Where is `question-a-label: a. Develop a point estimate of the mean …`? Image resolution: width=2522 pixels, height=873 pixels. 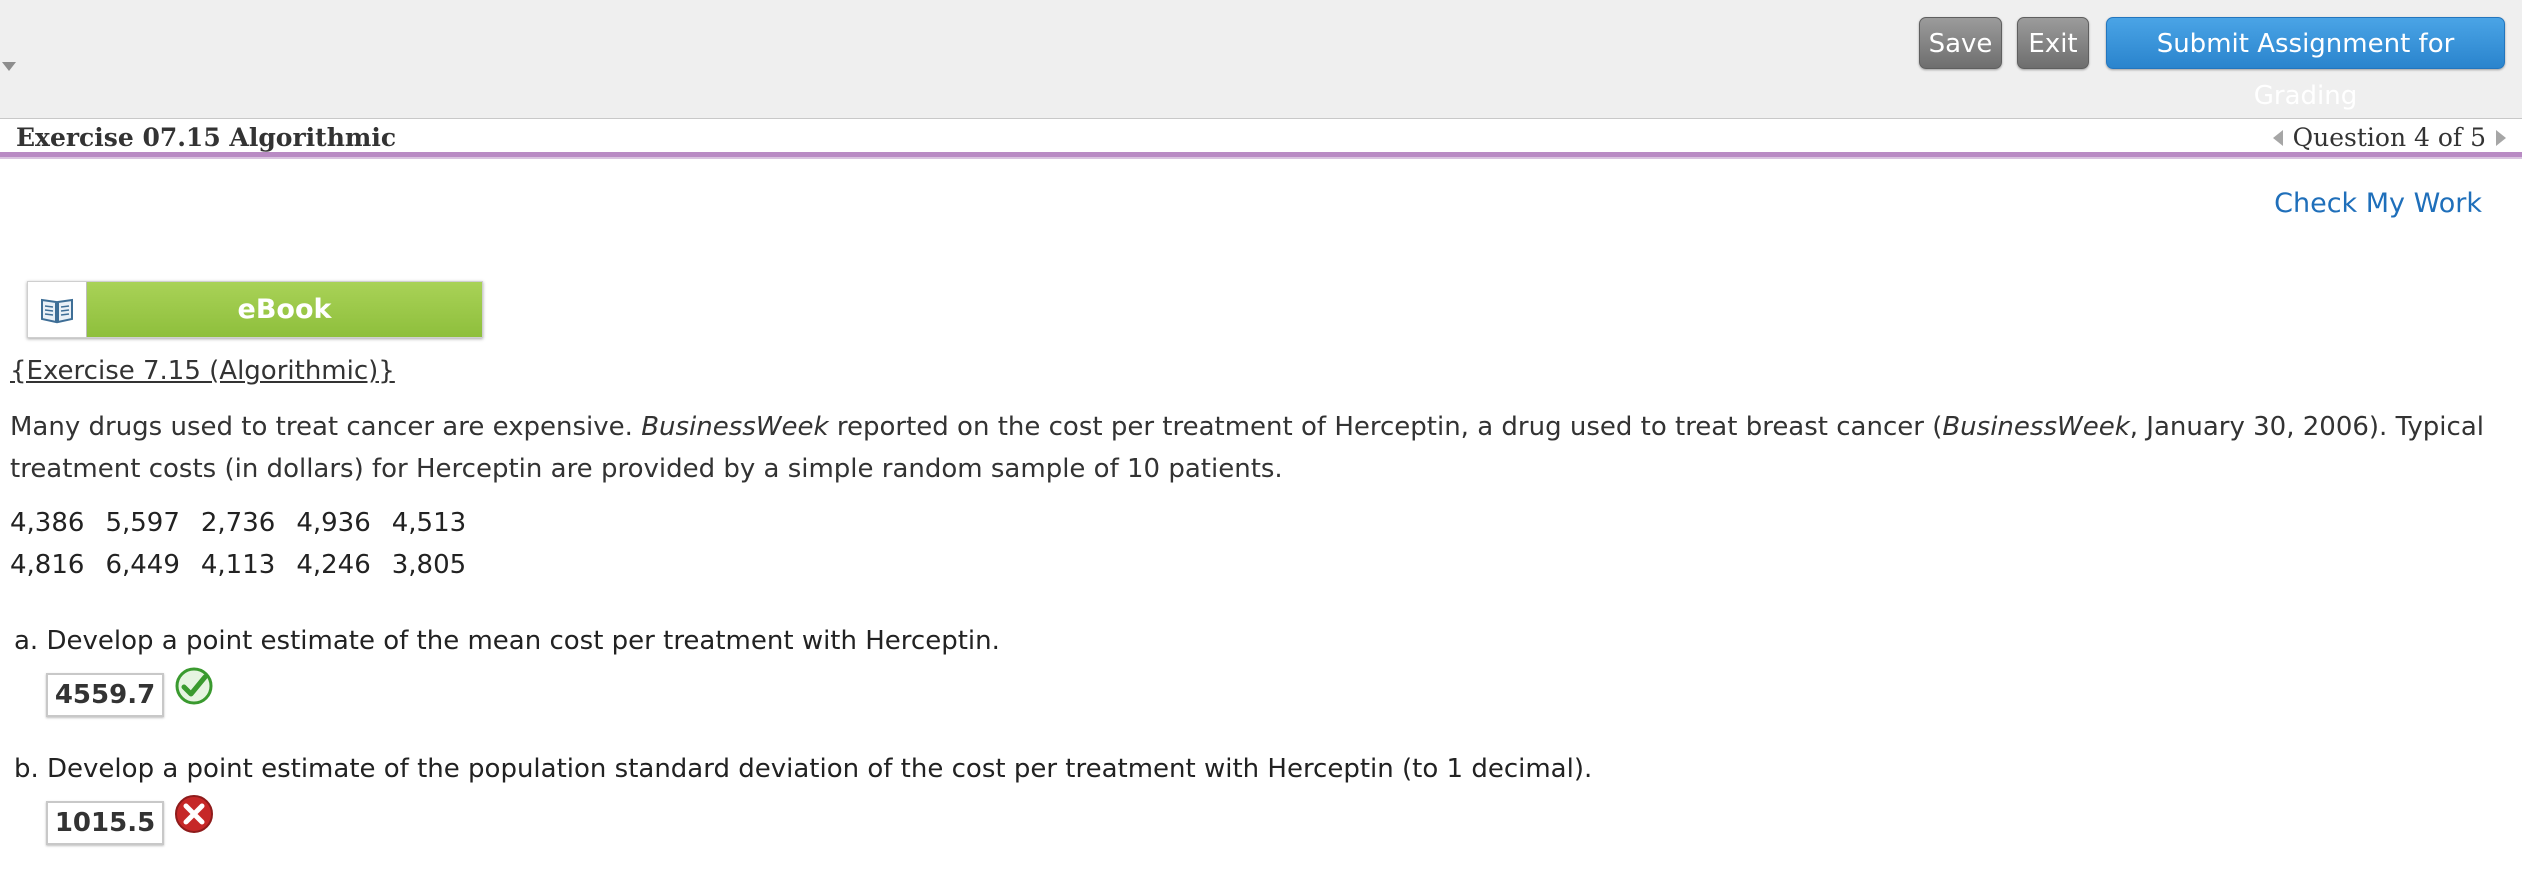 question-a-label: a. Develop a point estimate of the mean … is located at coordinates (507, 641).